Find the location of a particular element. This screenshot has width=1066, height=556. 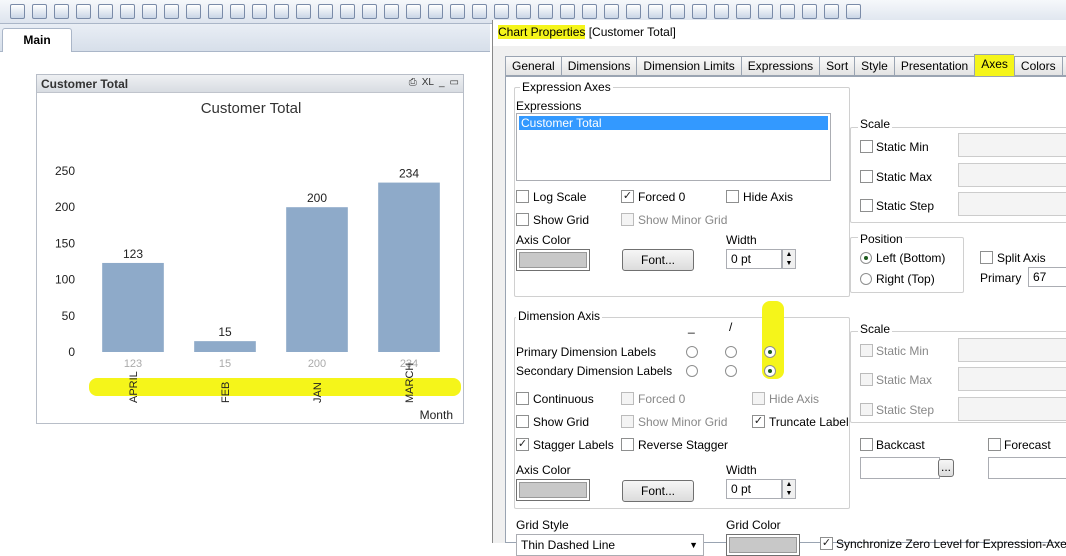

tab-presentation: Presentation is located at coordinates (934, 66).